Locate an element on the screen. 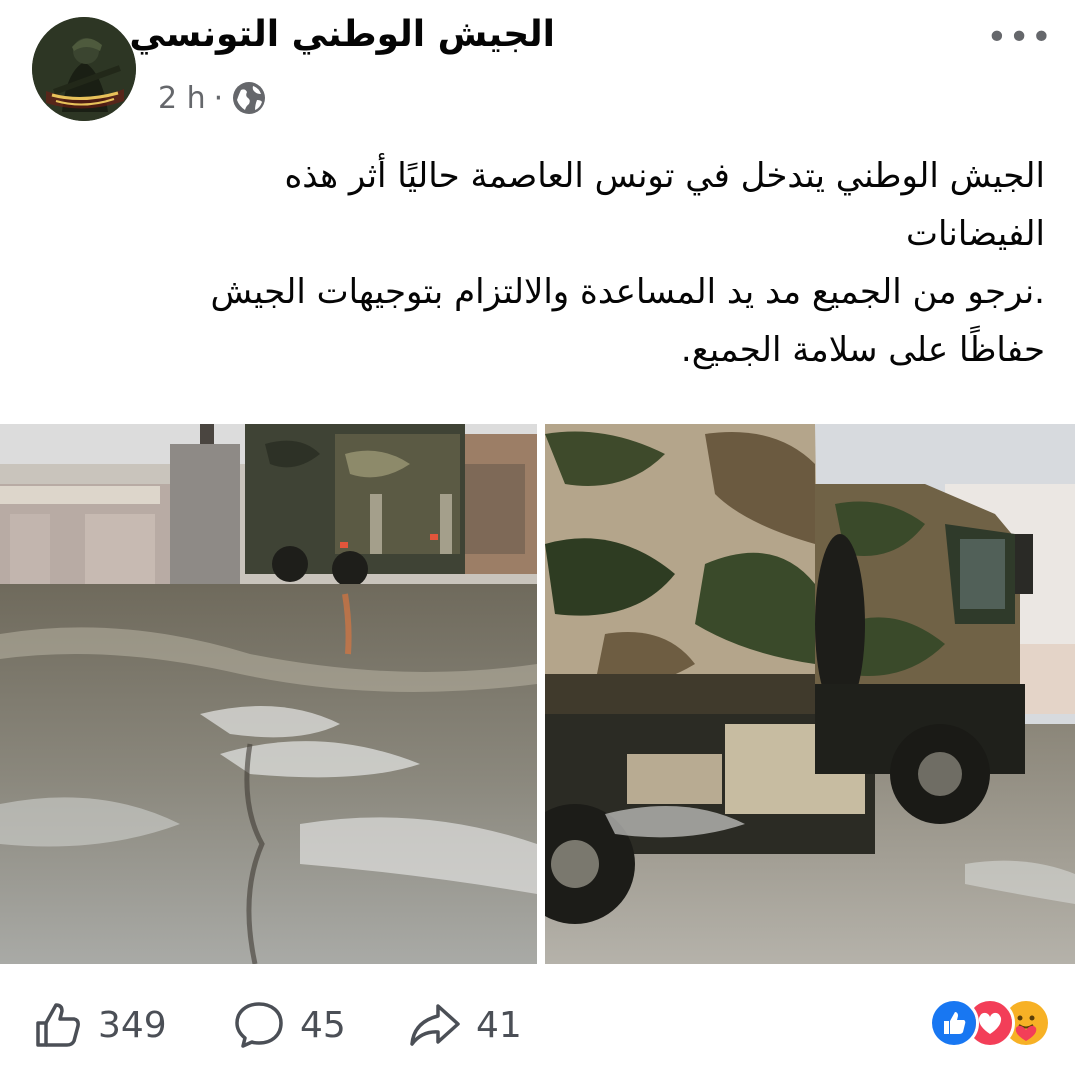 The image size is (1075, 1075). page-avatar is located at coordinates (84, 69).